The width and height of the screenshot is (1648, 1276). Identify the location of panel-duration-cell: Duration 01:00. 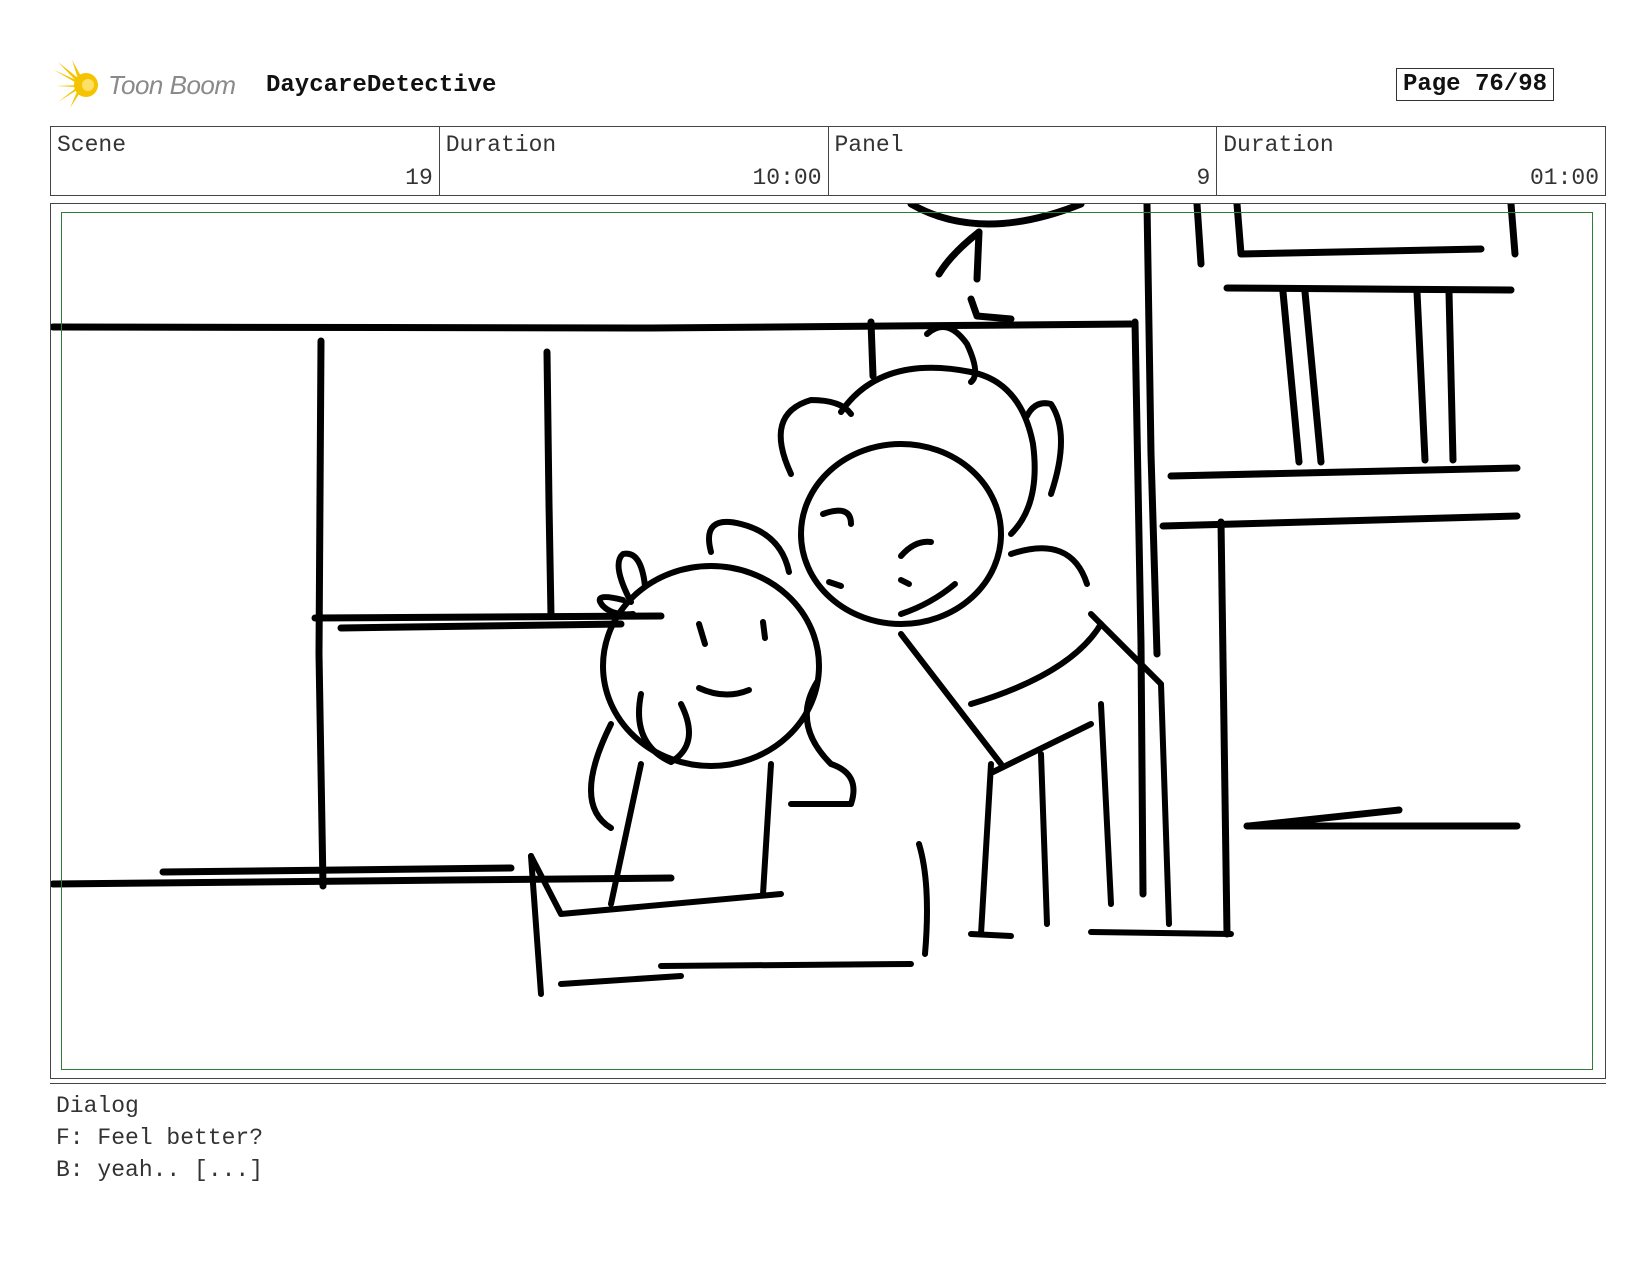
(1411, 161).